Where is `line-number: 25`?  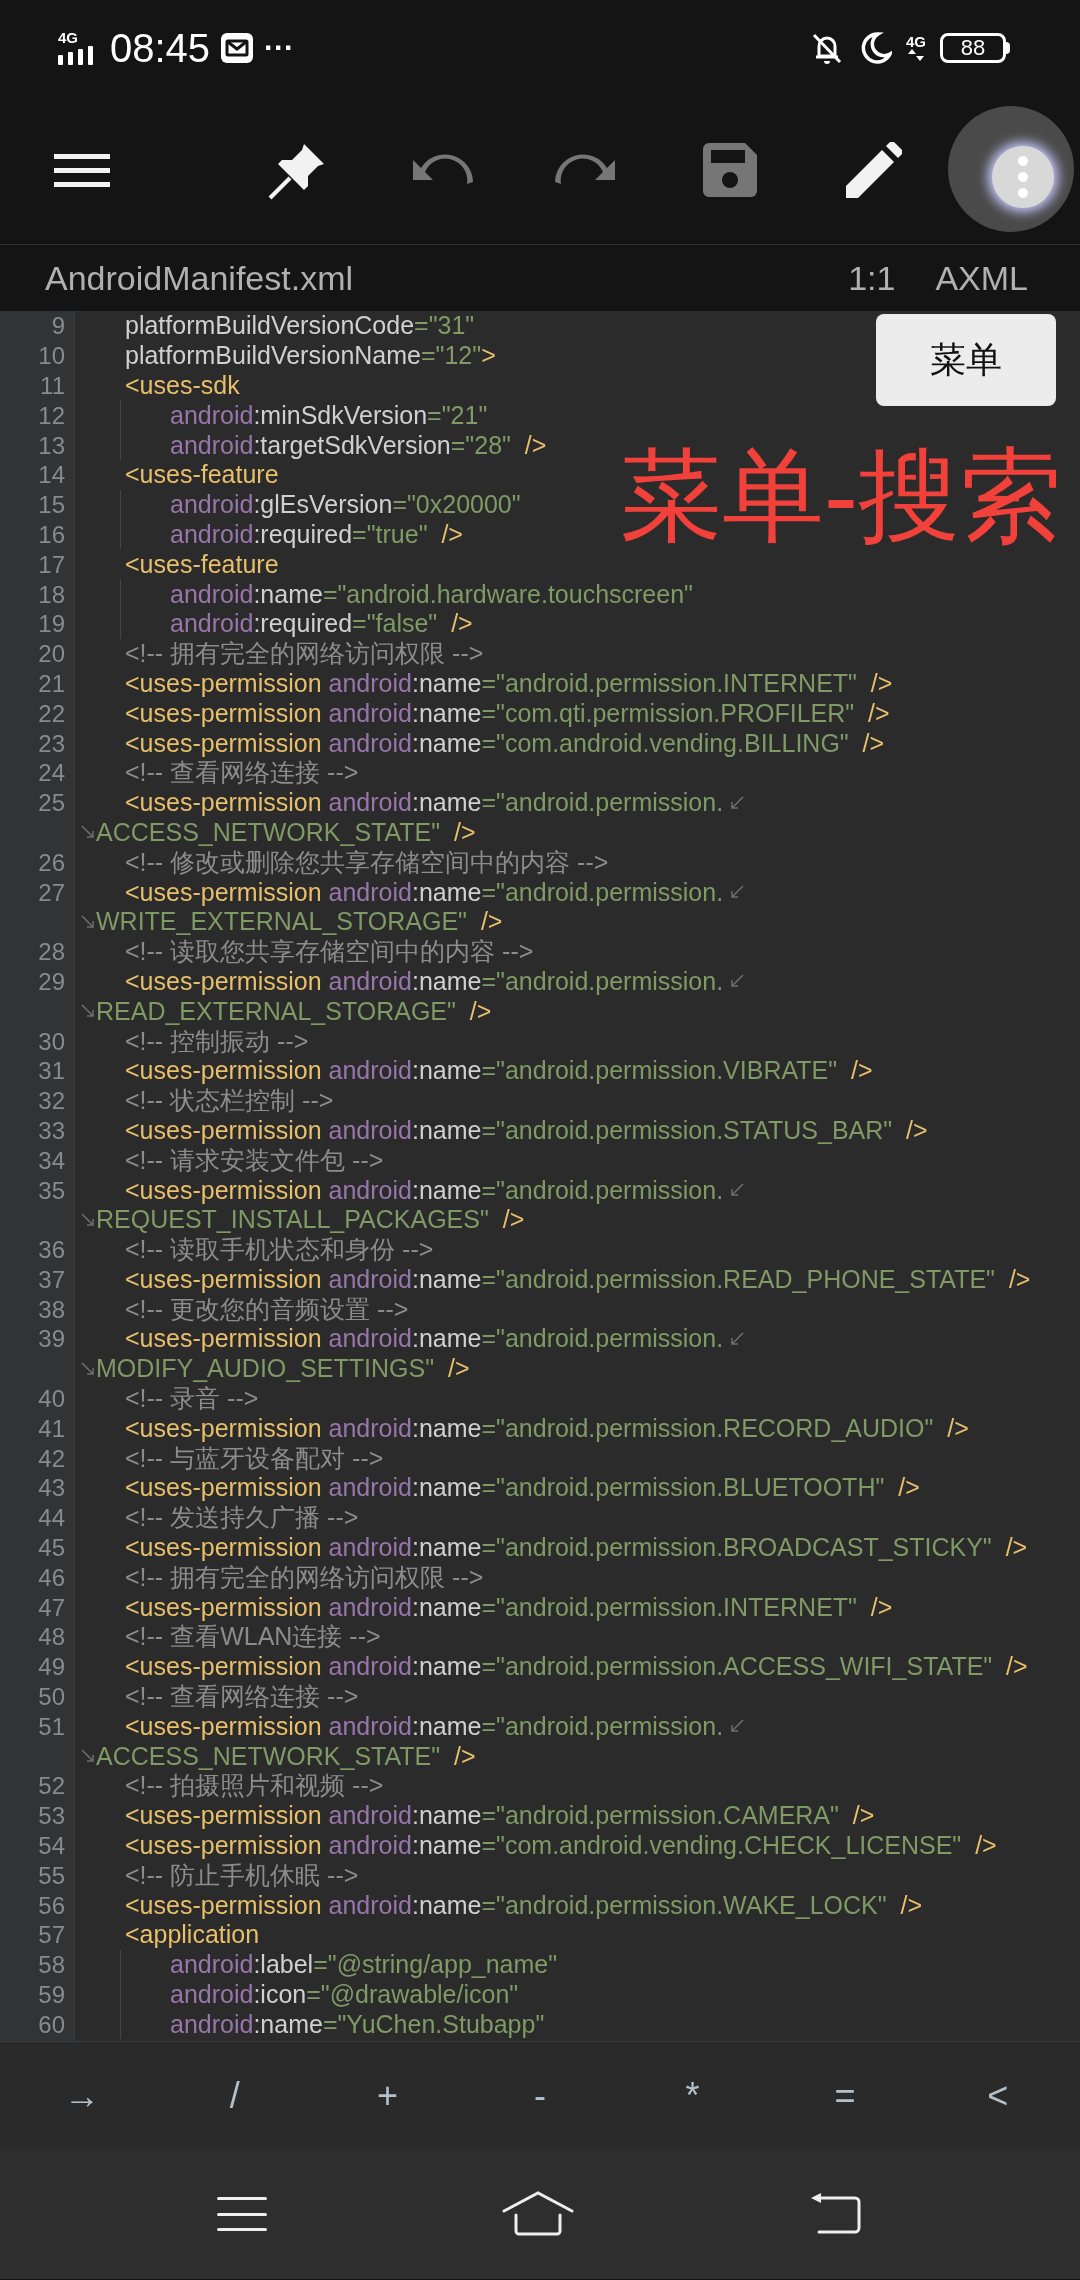 line-number: 25 is located at coordinates (51, 803).